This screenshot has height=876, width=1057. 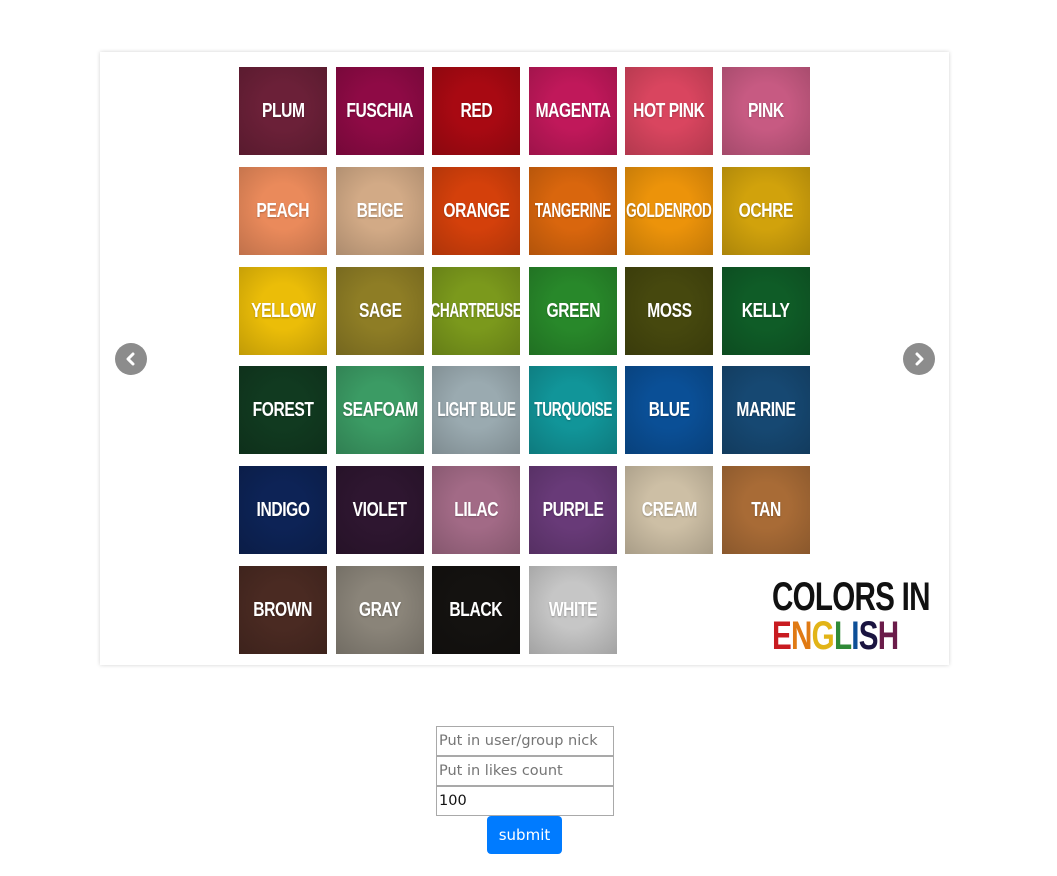 I want to click on color-tile-beige: BEIGE, so click(x=380, y=211).